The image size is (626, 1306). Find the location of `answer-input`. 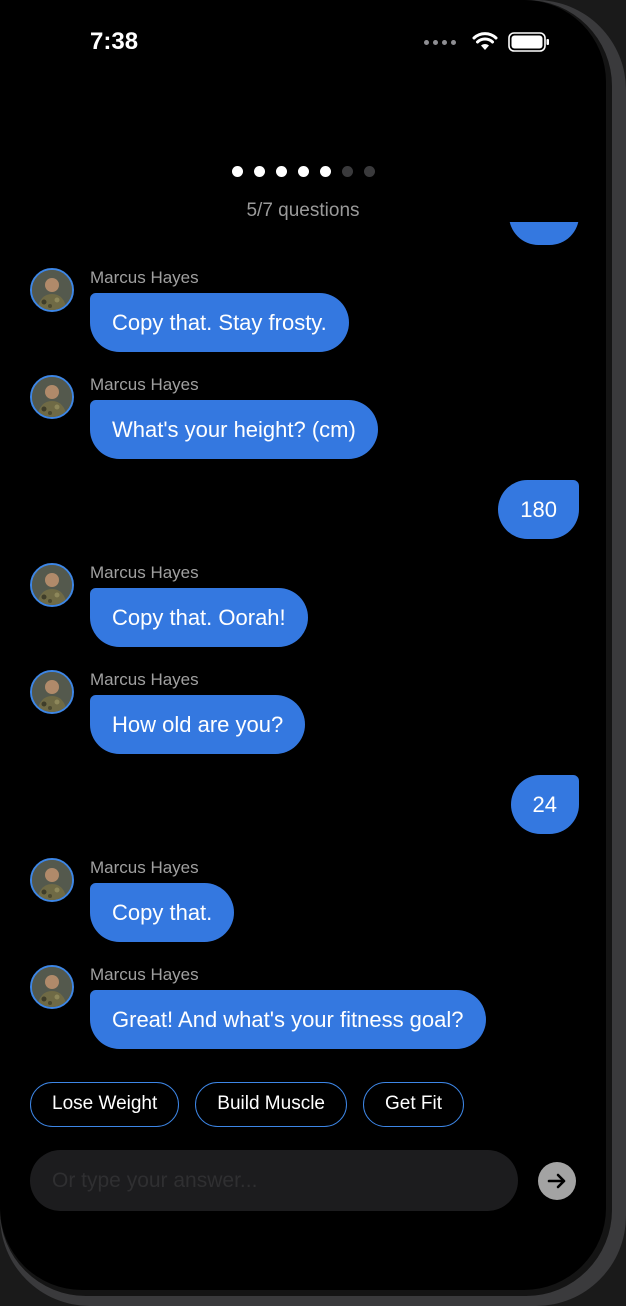

answer-input is located at coordinates (274, 1180).